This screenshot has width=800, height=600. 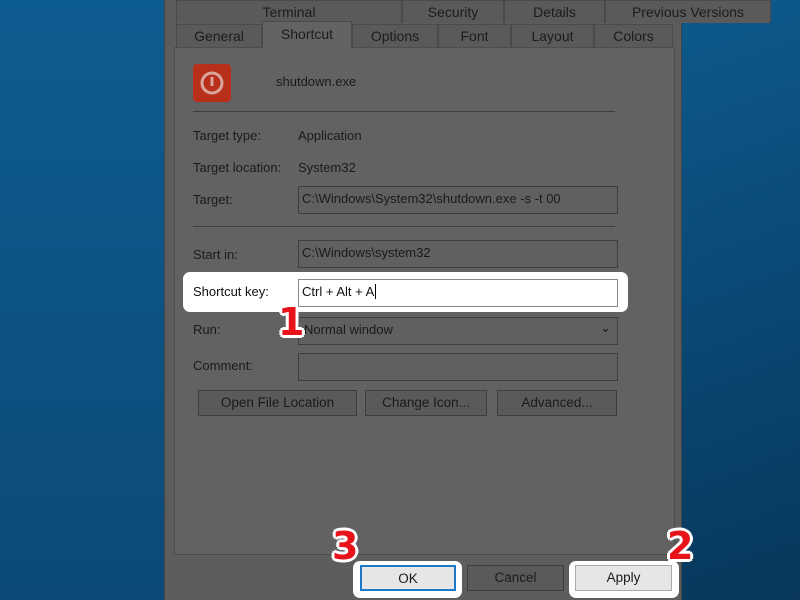 I want to click on tab-details: Details, so click(x=554, y=11).